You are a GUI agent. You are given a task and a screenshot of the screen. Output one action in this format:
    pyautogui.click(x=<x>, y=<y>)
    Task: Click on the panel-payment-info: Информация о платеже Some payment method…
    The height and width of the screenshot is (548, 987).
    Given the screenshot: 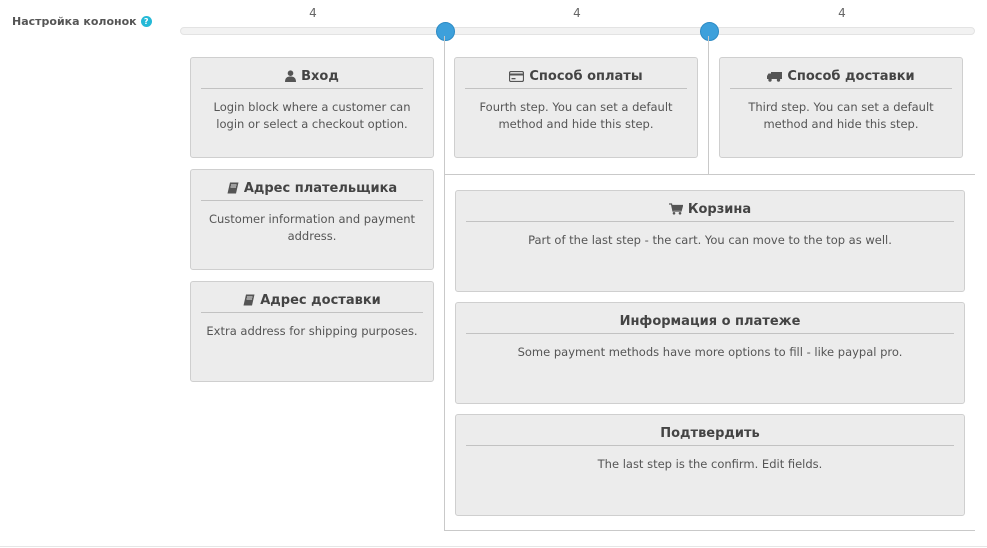 What is the action you would take?
    pyautogui.click(x=710, y=353)
    